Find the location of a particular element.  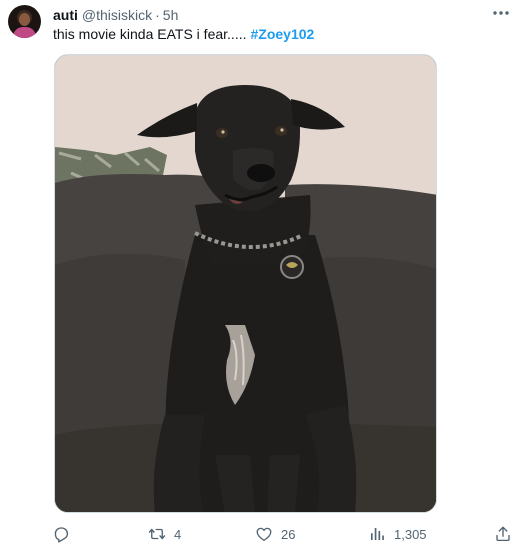

like-button: 26 is located at coordinates (275, 534).